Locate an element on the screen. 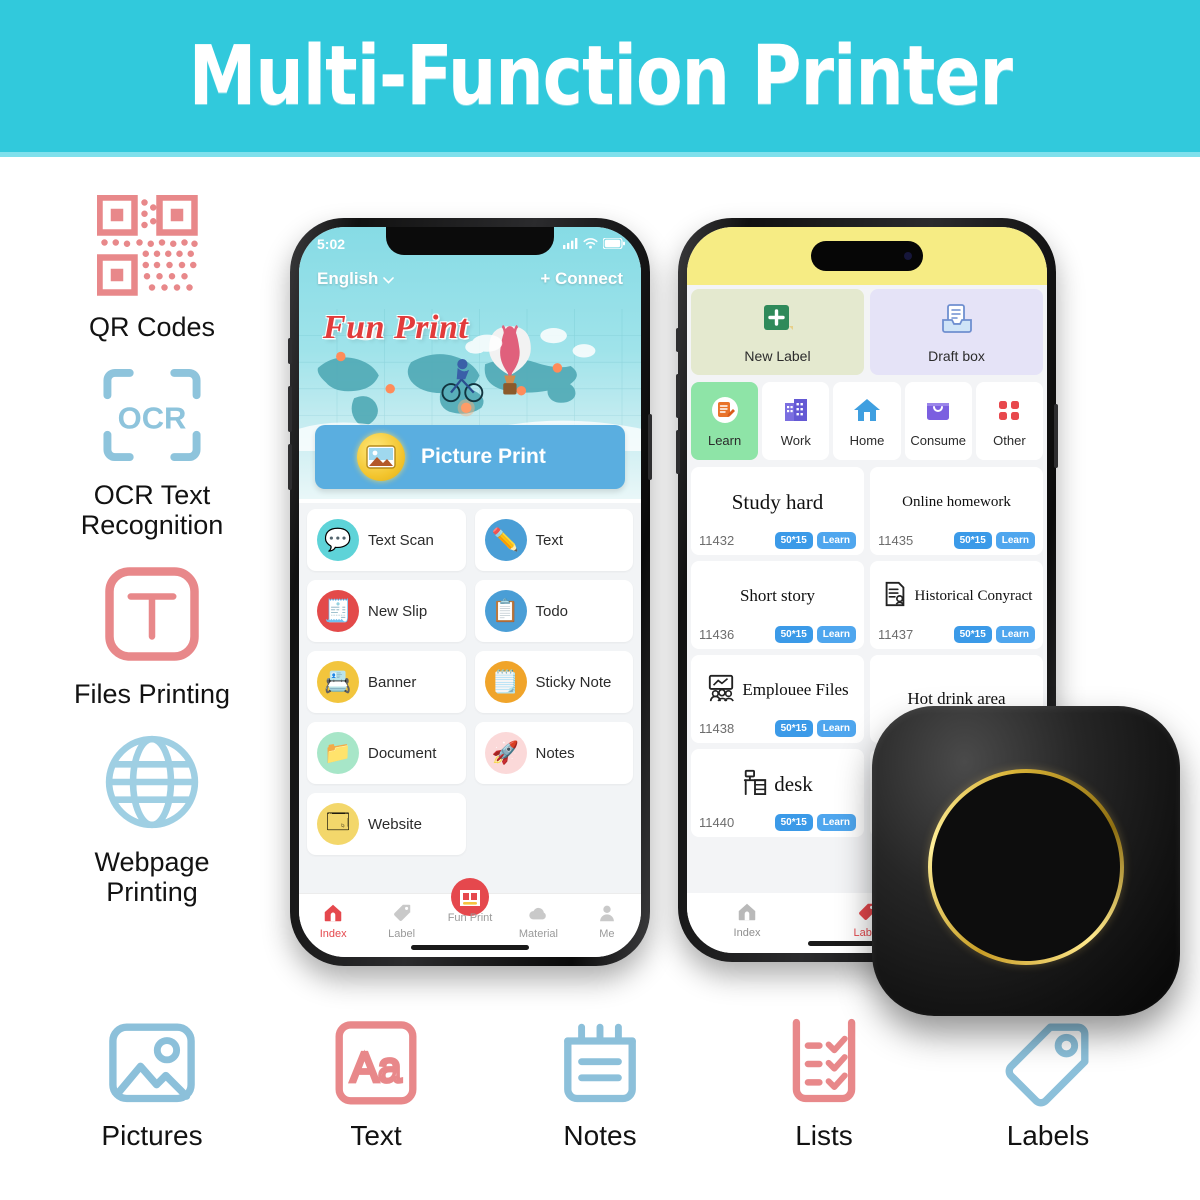 This screenshot has width=1200, height=1200. hero-top-controls: English + Connect is located at coordinates (470, 279).